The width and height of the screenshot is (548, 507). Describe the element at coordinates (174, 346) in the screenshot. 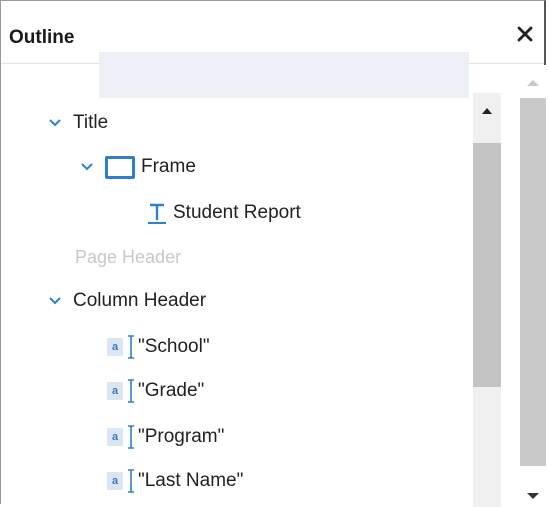

I see `tree-node-label: "School"` at that location.